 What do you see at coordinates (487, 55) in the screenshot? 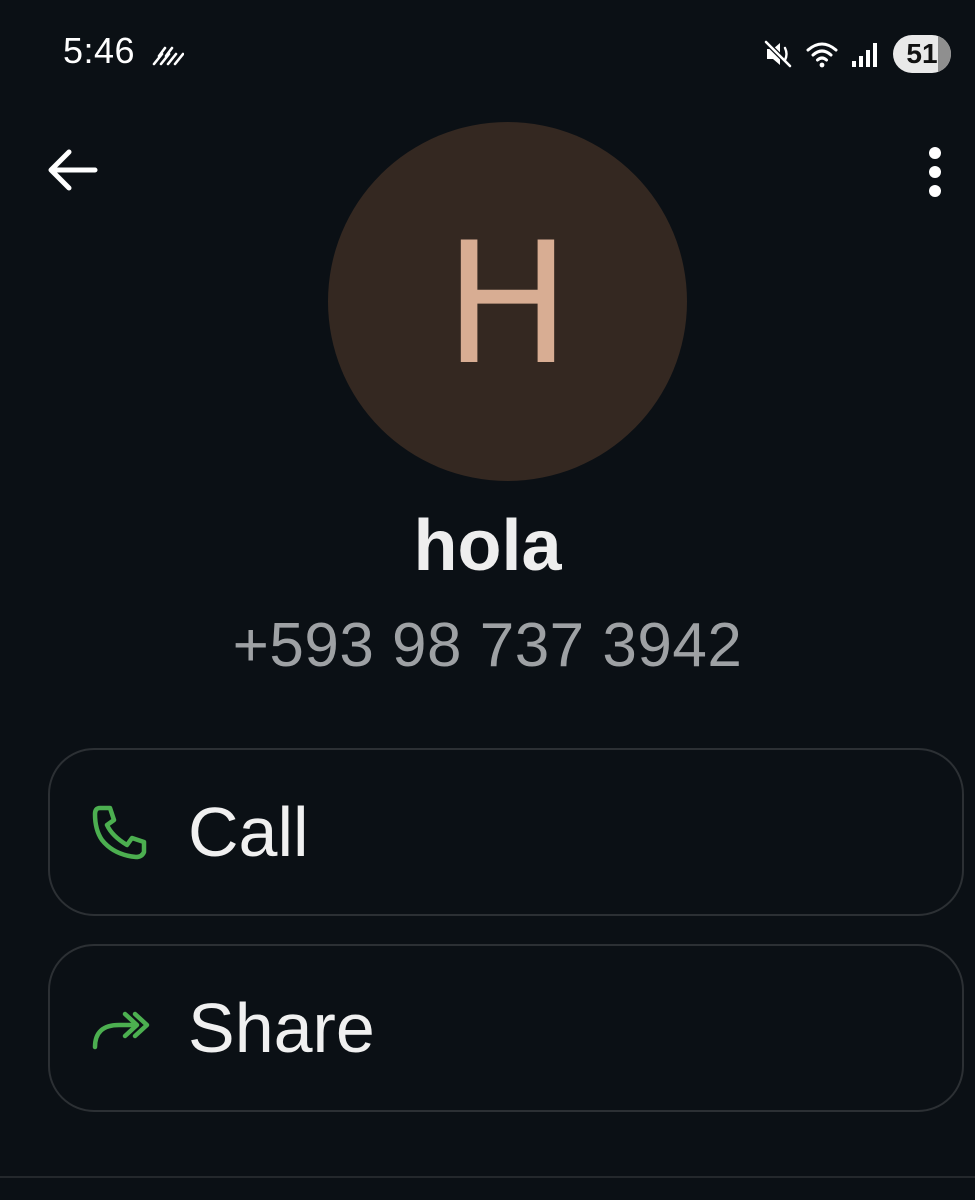
I see `status-bar: 5:46 51` at bounding box center [487, 55].